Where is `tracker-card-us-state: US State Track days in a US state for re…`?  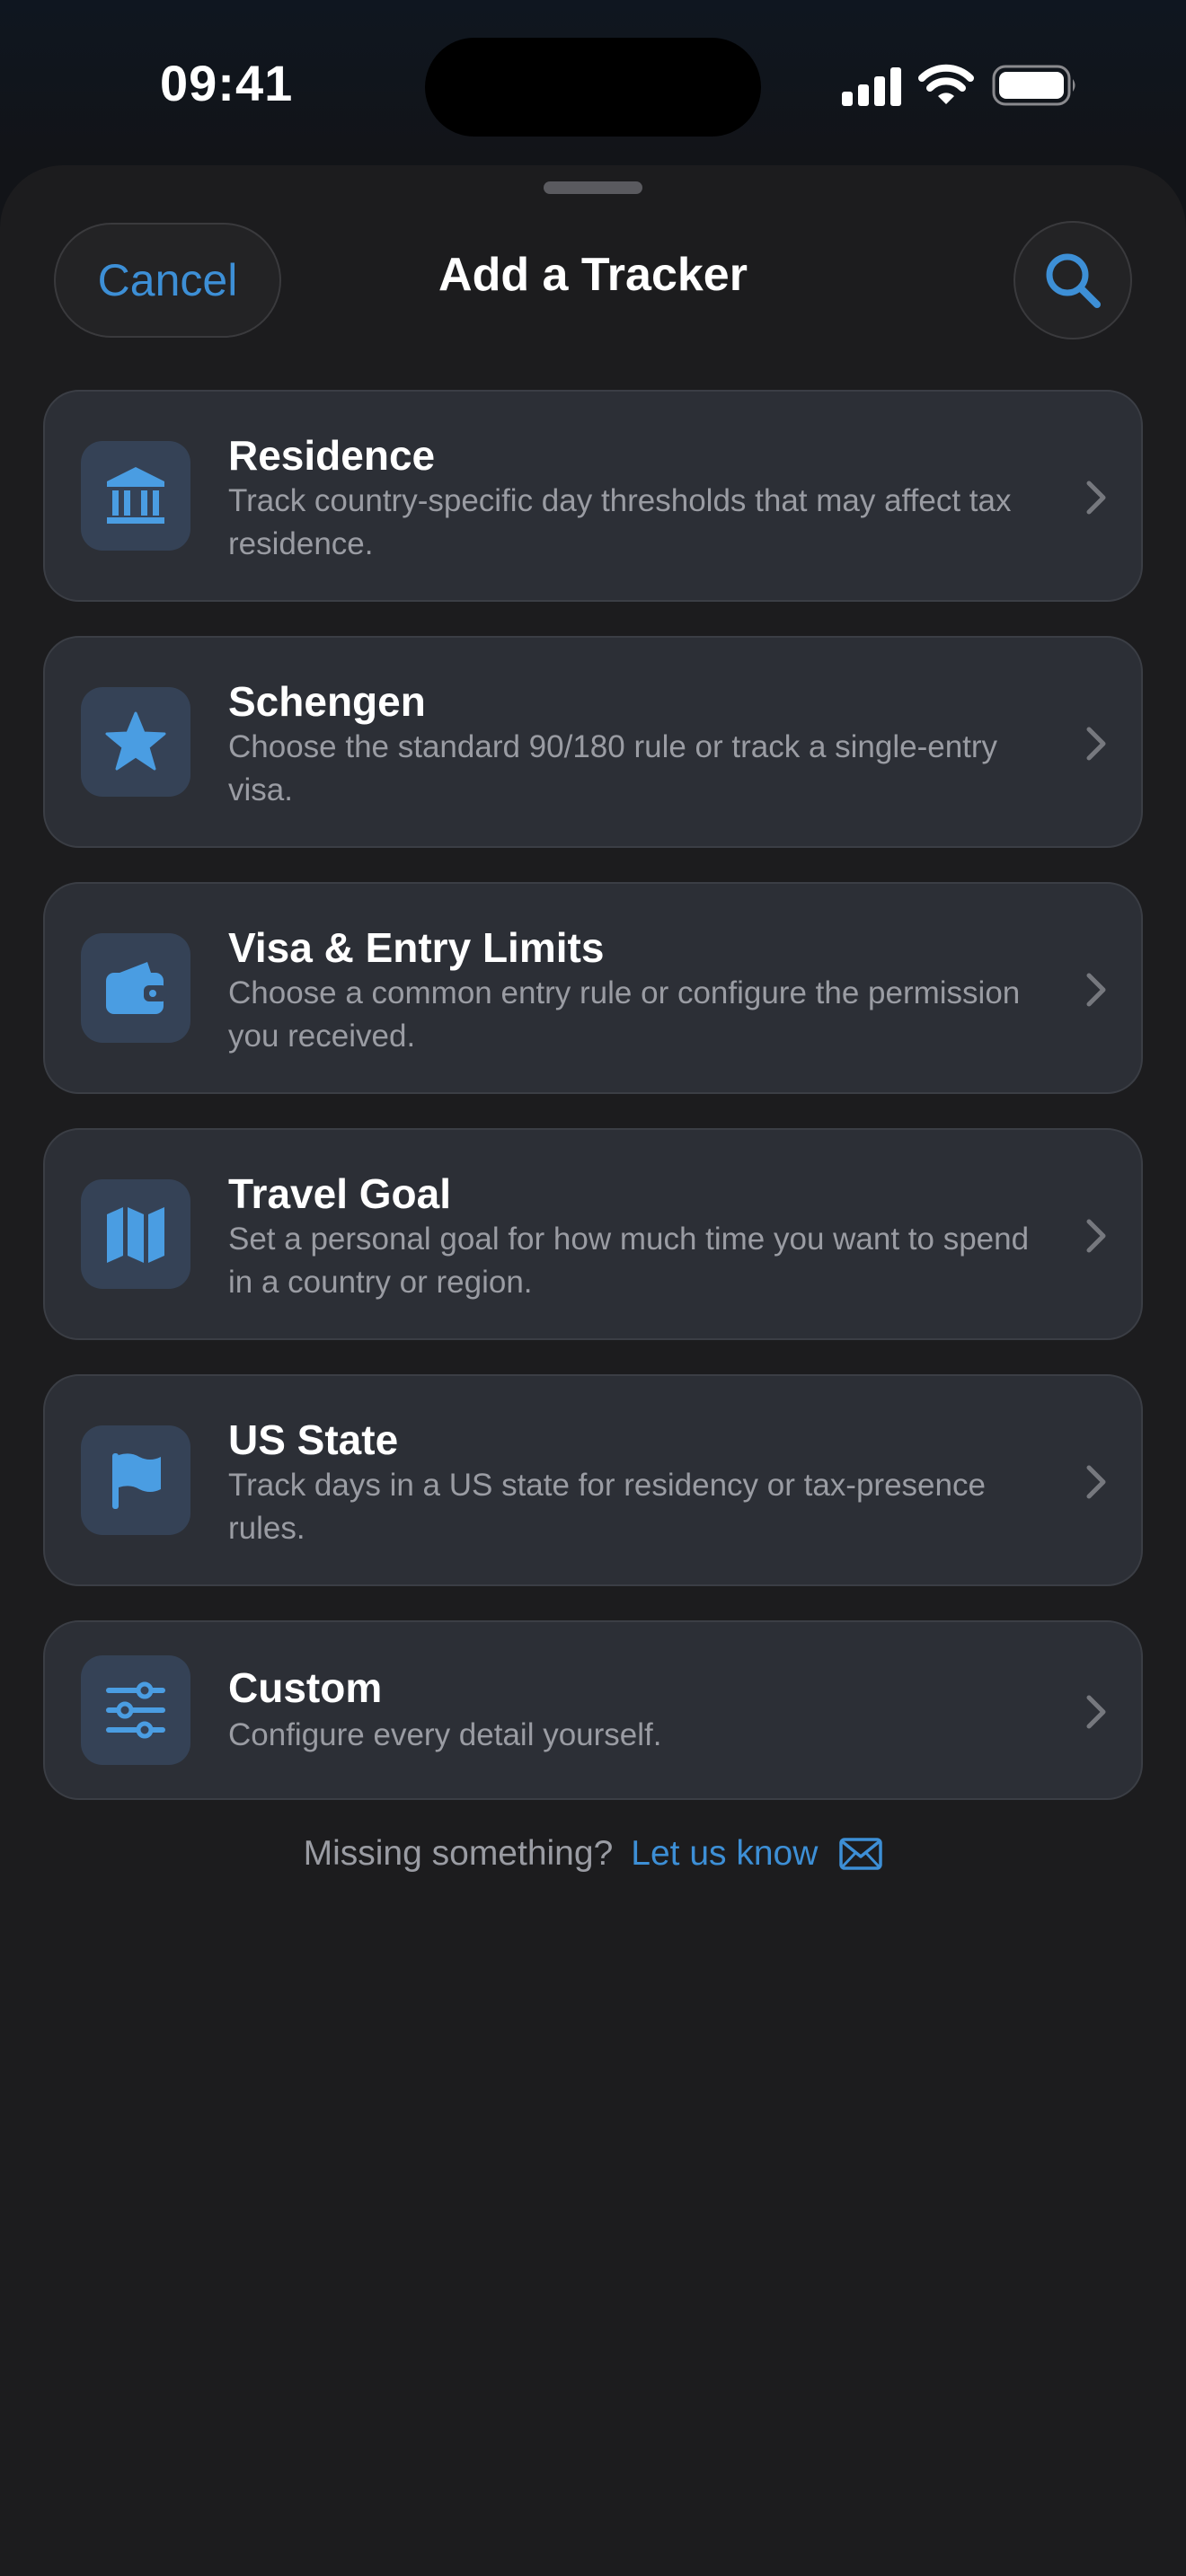
tracker-card-us-state: US State Track days in a US state for re… is located at coordinates (593, 1480).